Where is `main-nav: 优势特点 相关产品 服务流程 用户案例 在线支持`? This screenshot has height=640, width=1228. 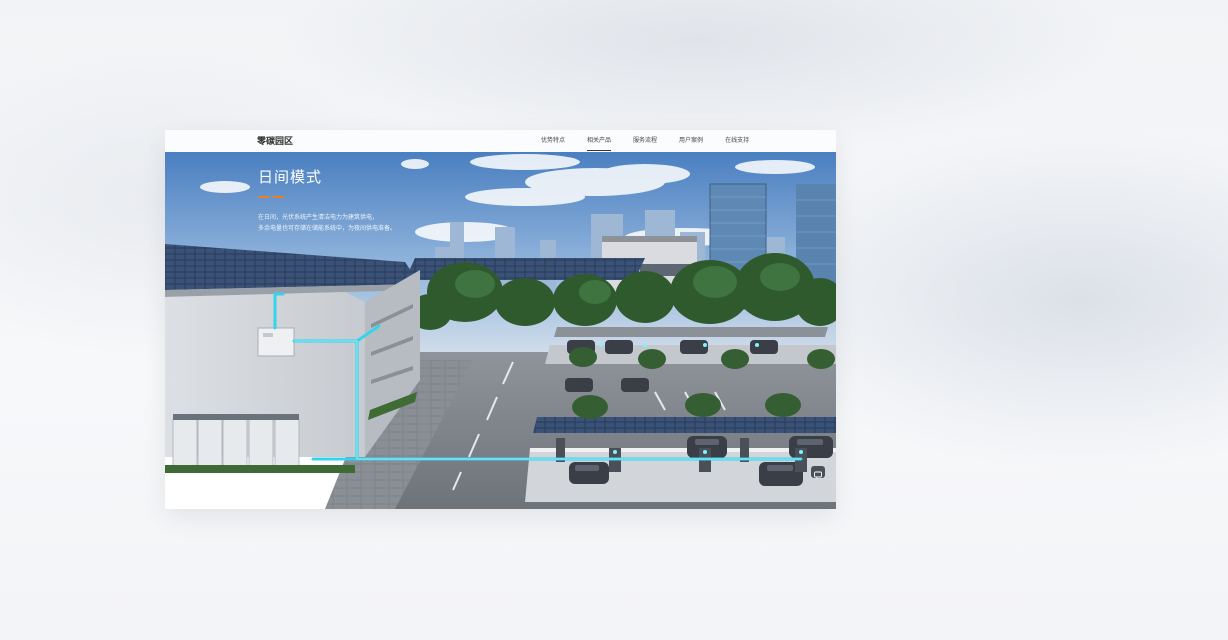 main-nav: 优势特点 相关产品 服务流程 用户案例 在线支持 is located at coordinates (656, 141).